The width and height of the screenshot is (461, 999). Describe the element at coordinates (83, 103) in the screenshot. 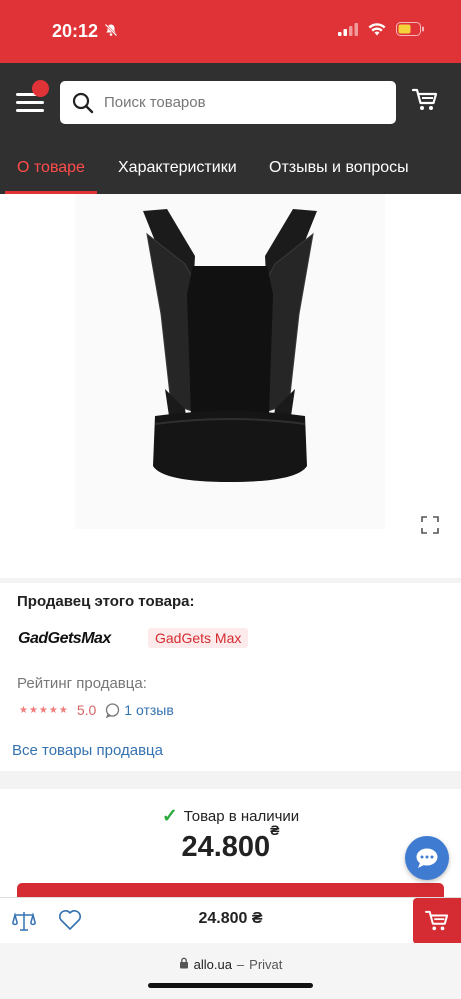

I see `search-icon` at that location.